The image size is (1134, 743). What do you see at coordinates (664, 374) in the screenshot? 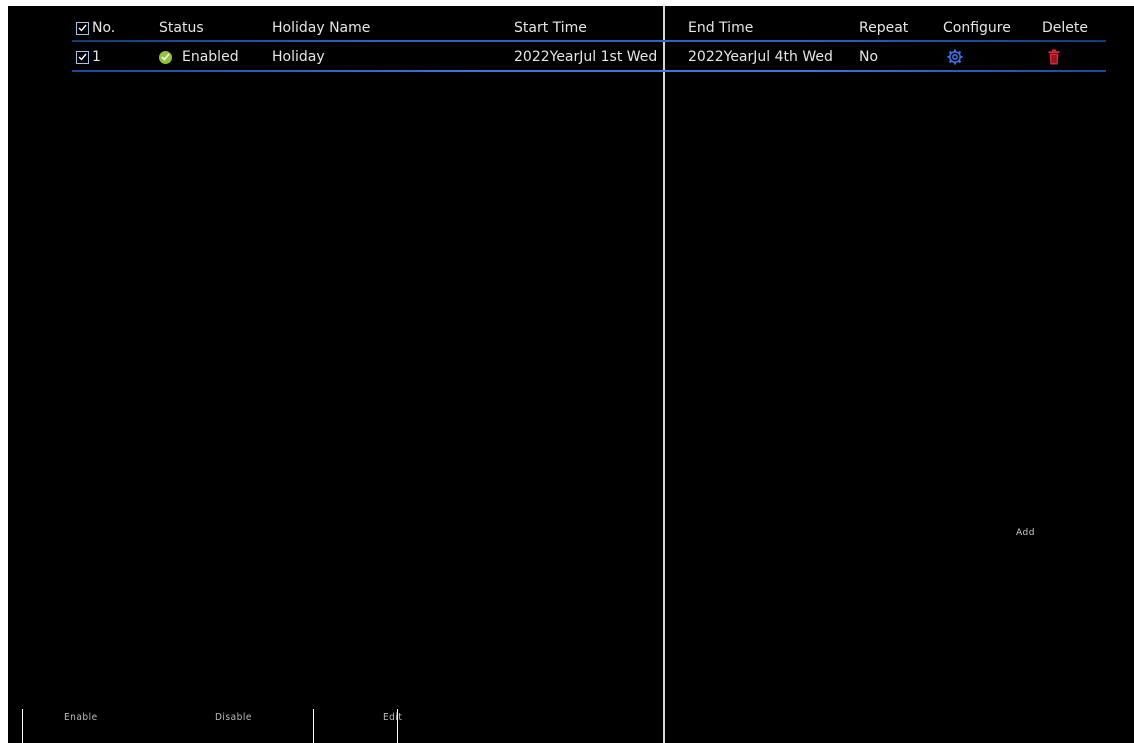
I see `vertical-divider` at bounding box center [664, 374].